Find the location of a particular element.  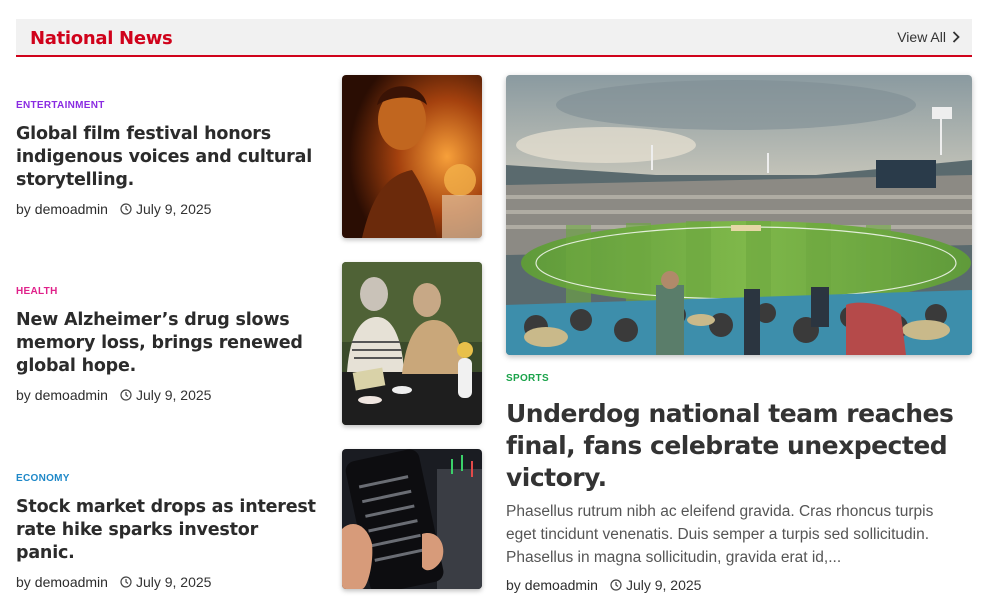

view-all-label: View All is located at coordinates (921, 37).